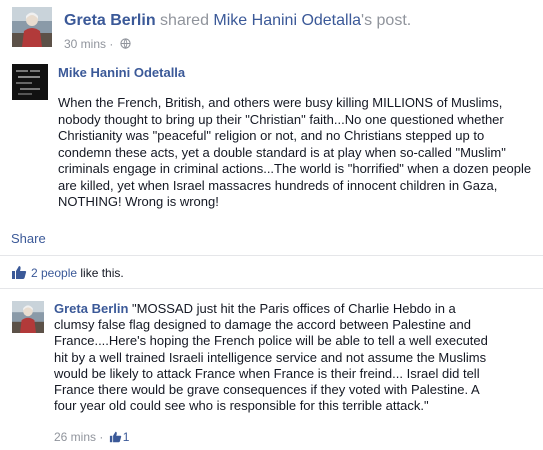 This screenshot has width=543, height=450. Describe the element at coordinates (110, 20) in the screenshot. I see `sharer-name-link: Greta Berlin` at that location.